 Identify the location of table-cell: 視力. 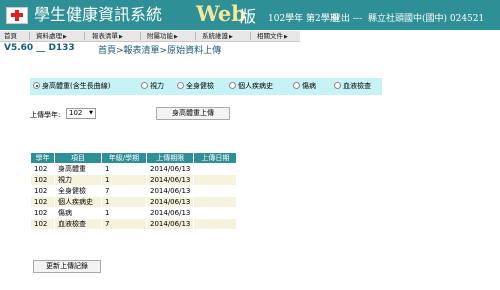
(78, 180).